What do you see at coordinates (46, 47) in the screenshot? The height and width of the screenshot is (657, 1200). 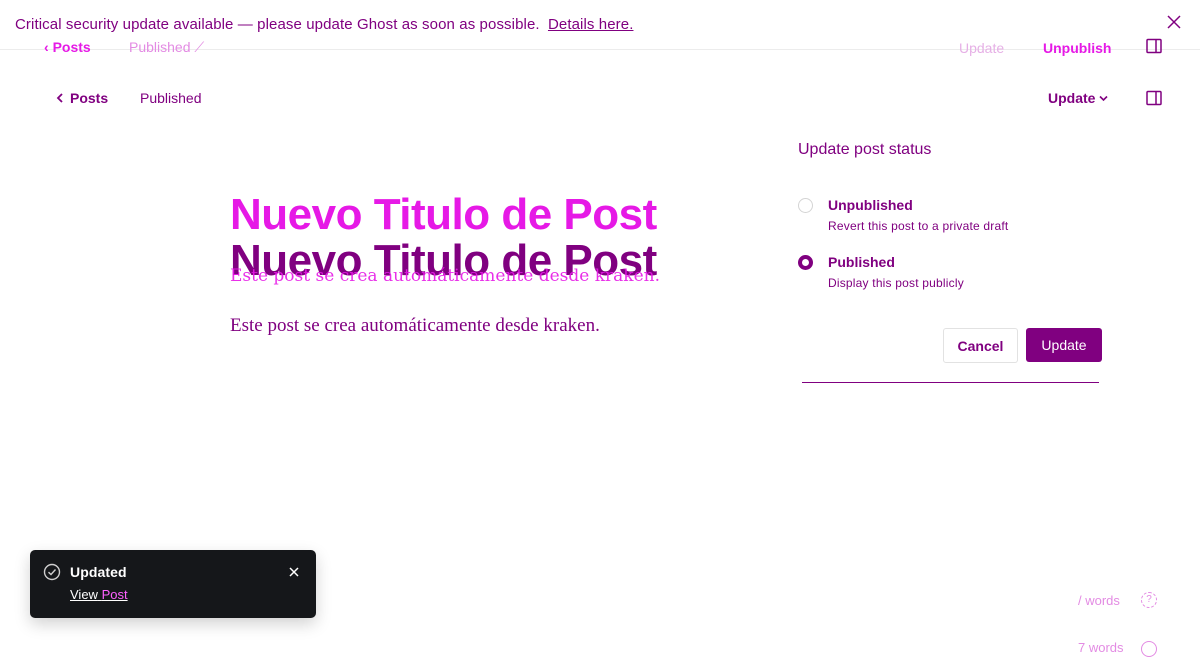 I see `chevron-left-icon: ‹` at bounding box center [46, 47].